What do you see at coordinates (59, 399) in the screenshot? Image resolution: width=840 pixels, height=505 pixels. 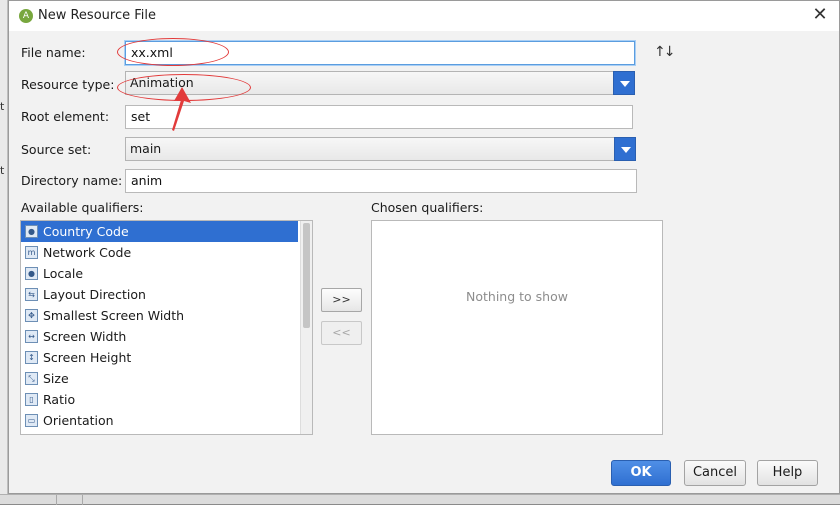 I see `list-item-label: Ratio` at bounding box center [59, 399].